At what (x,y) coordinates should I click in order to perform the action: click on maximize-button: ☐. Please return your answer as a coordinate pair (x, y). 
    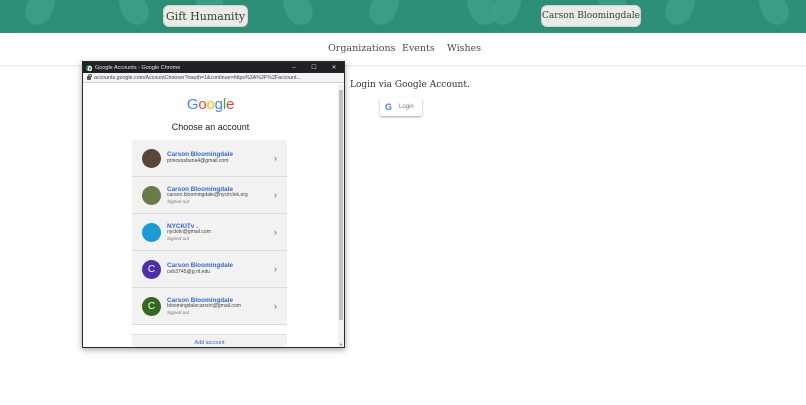
    Looking at the image, I should click on (314, 67).